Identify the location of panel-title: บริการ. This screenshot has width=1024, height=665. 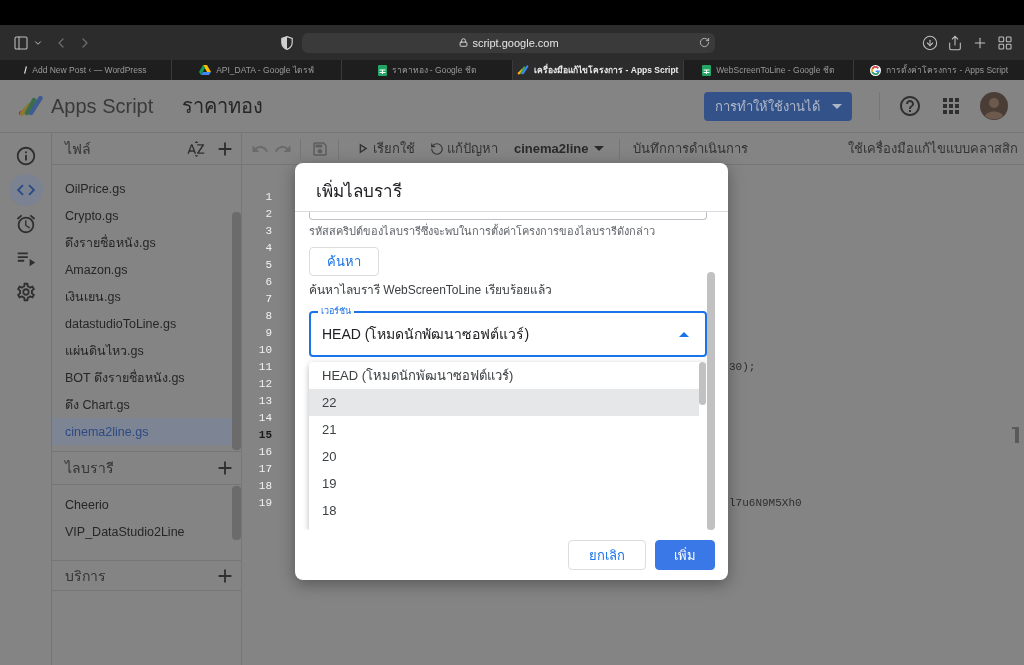
(85, 576).